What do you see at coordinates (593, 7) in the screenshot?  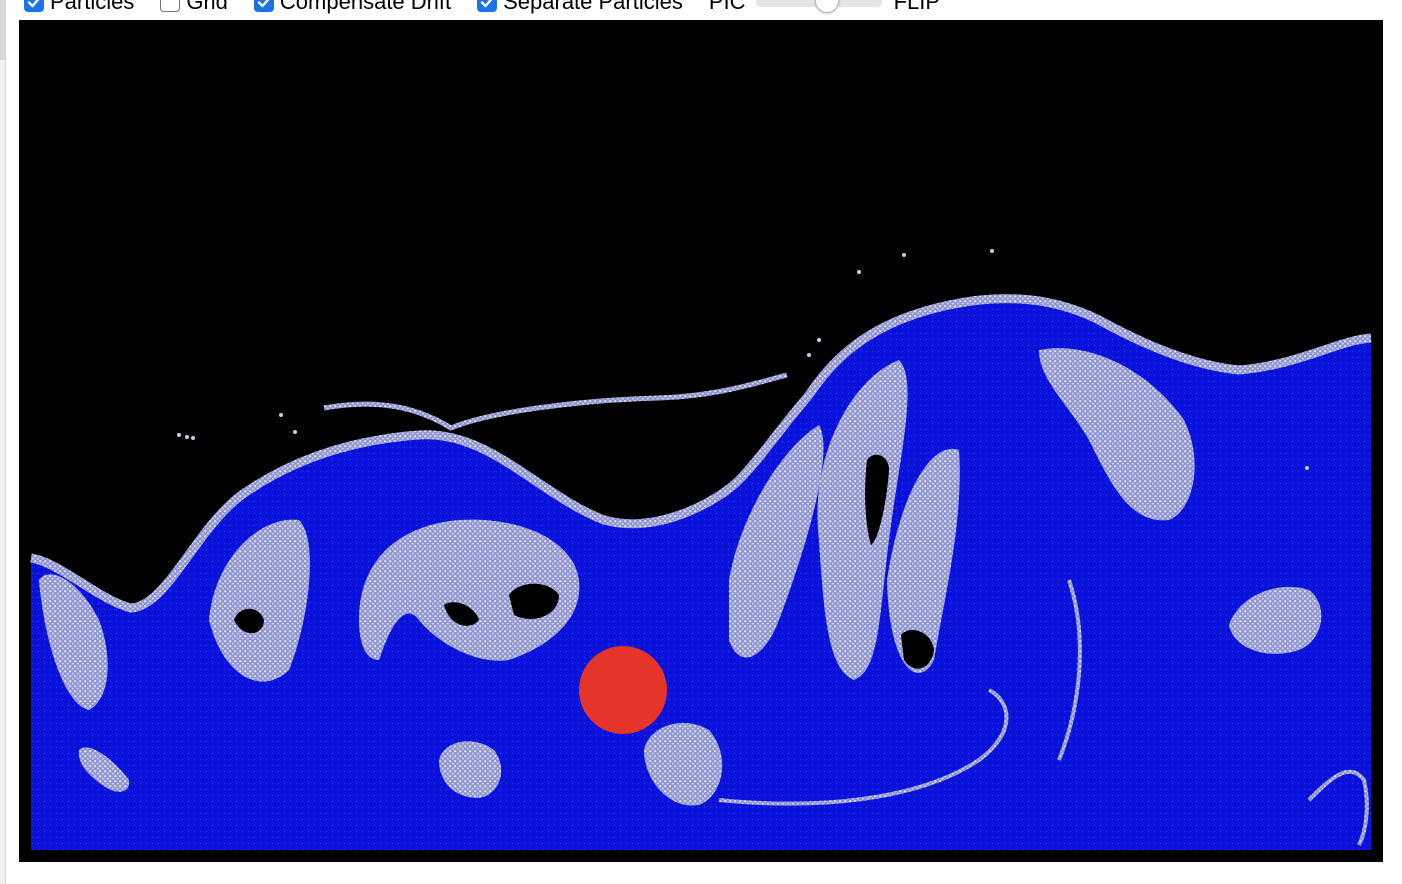 I see `separate-particles-label: Separate Particles` at bounding box center [593, 7].